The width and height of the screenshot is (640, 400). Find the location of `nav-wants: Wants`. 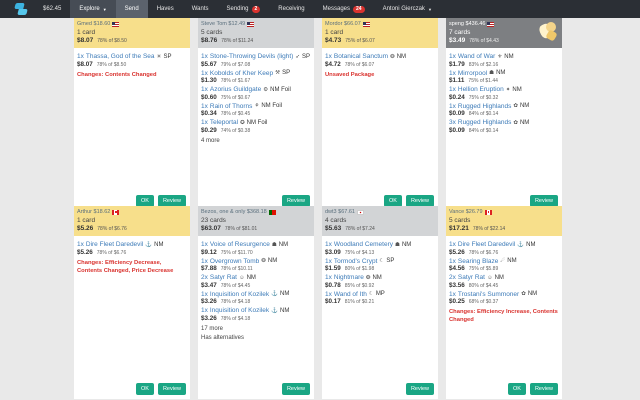

nav-wants: Wants is located at coordinates (200, 9).